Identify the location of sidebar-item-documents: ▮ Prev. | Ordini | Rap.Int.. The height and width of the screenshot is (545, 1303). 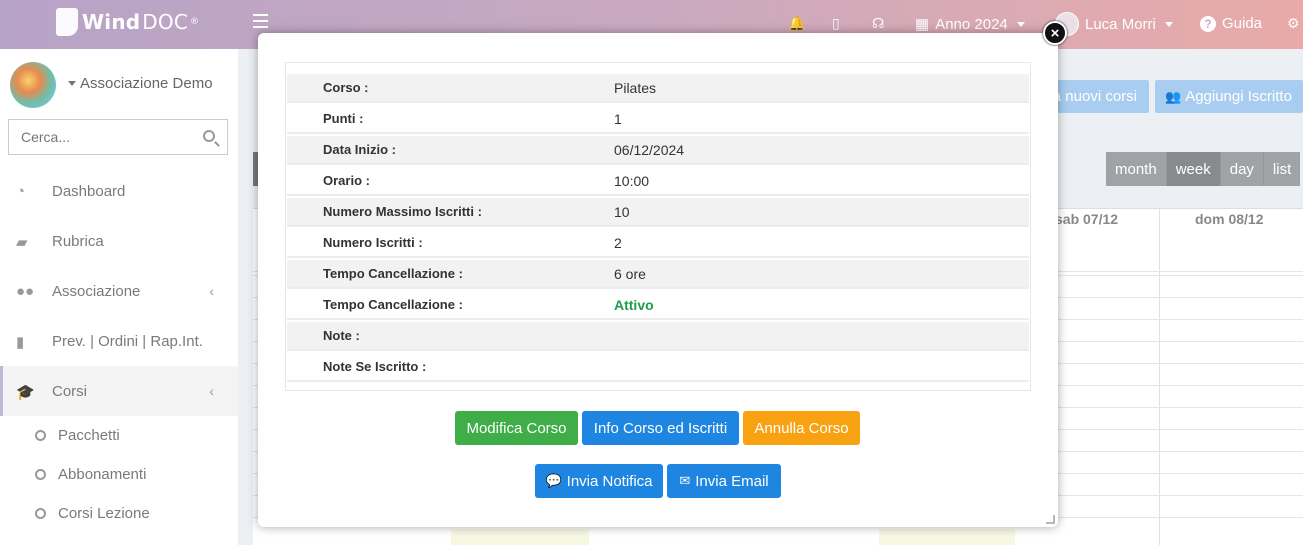
(119, 341).